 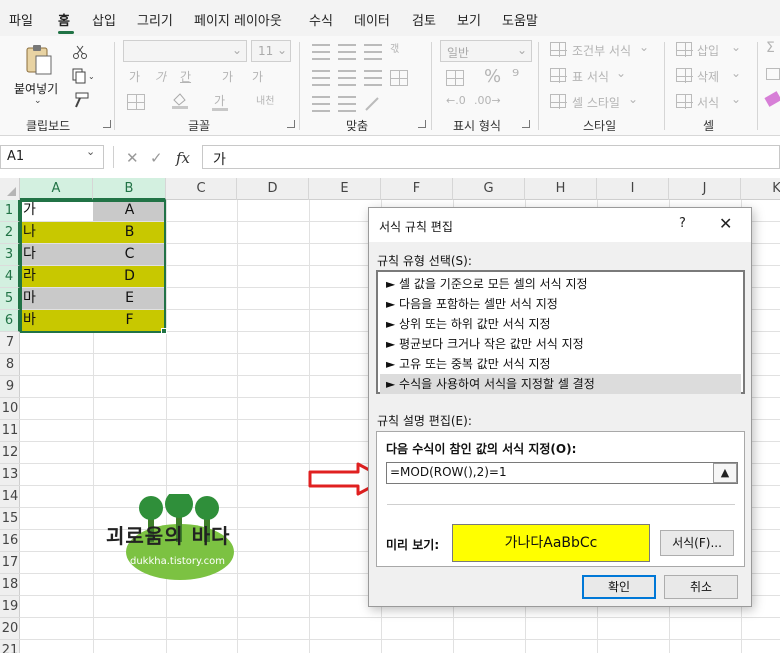 I want to click on number-format-dropdown: 일반 ⌄, so click(x=486, y=51).